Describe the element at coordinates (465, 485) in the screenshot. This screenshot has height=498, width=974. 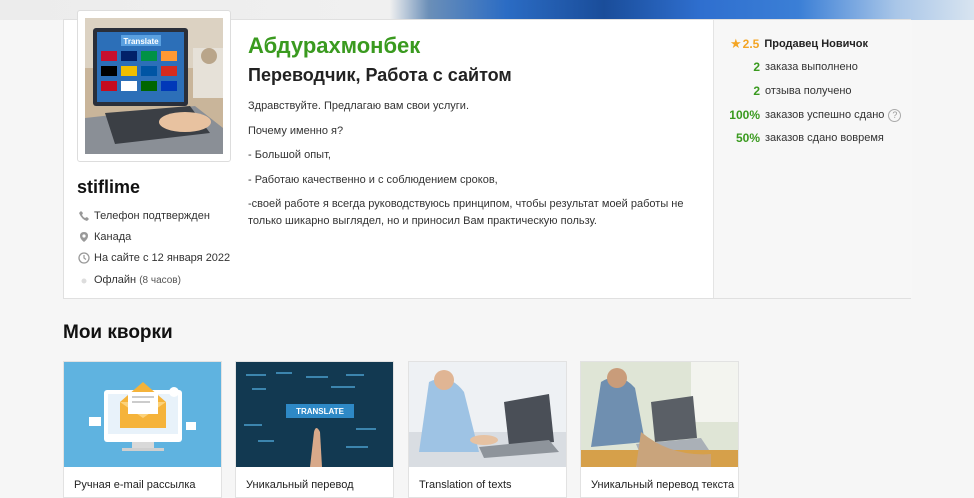
I see `kwork-title: Translation of texts` at that location.